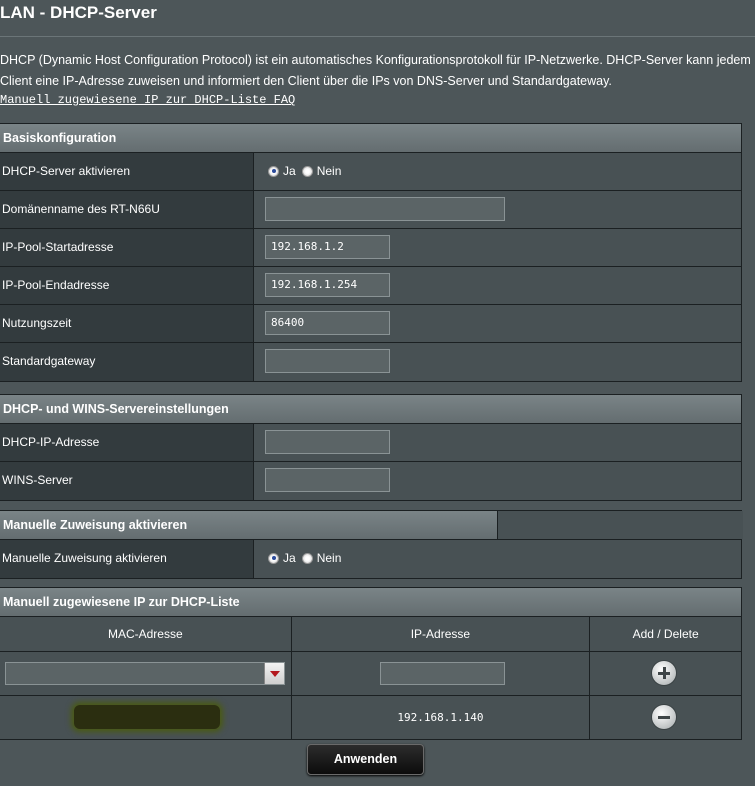 This screenshot has height=786, width=755. Describe the element at coordinates (127, 481) in the screenshot. I see `wins-label: WINS-Server` at that location.